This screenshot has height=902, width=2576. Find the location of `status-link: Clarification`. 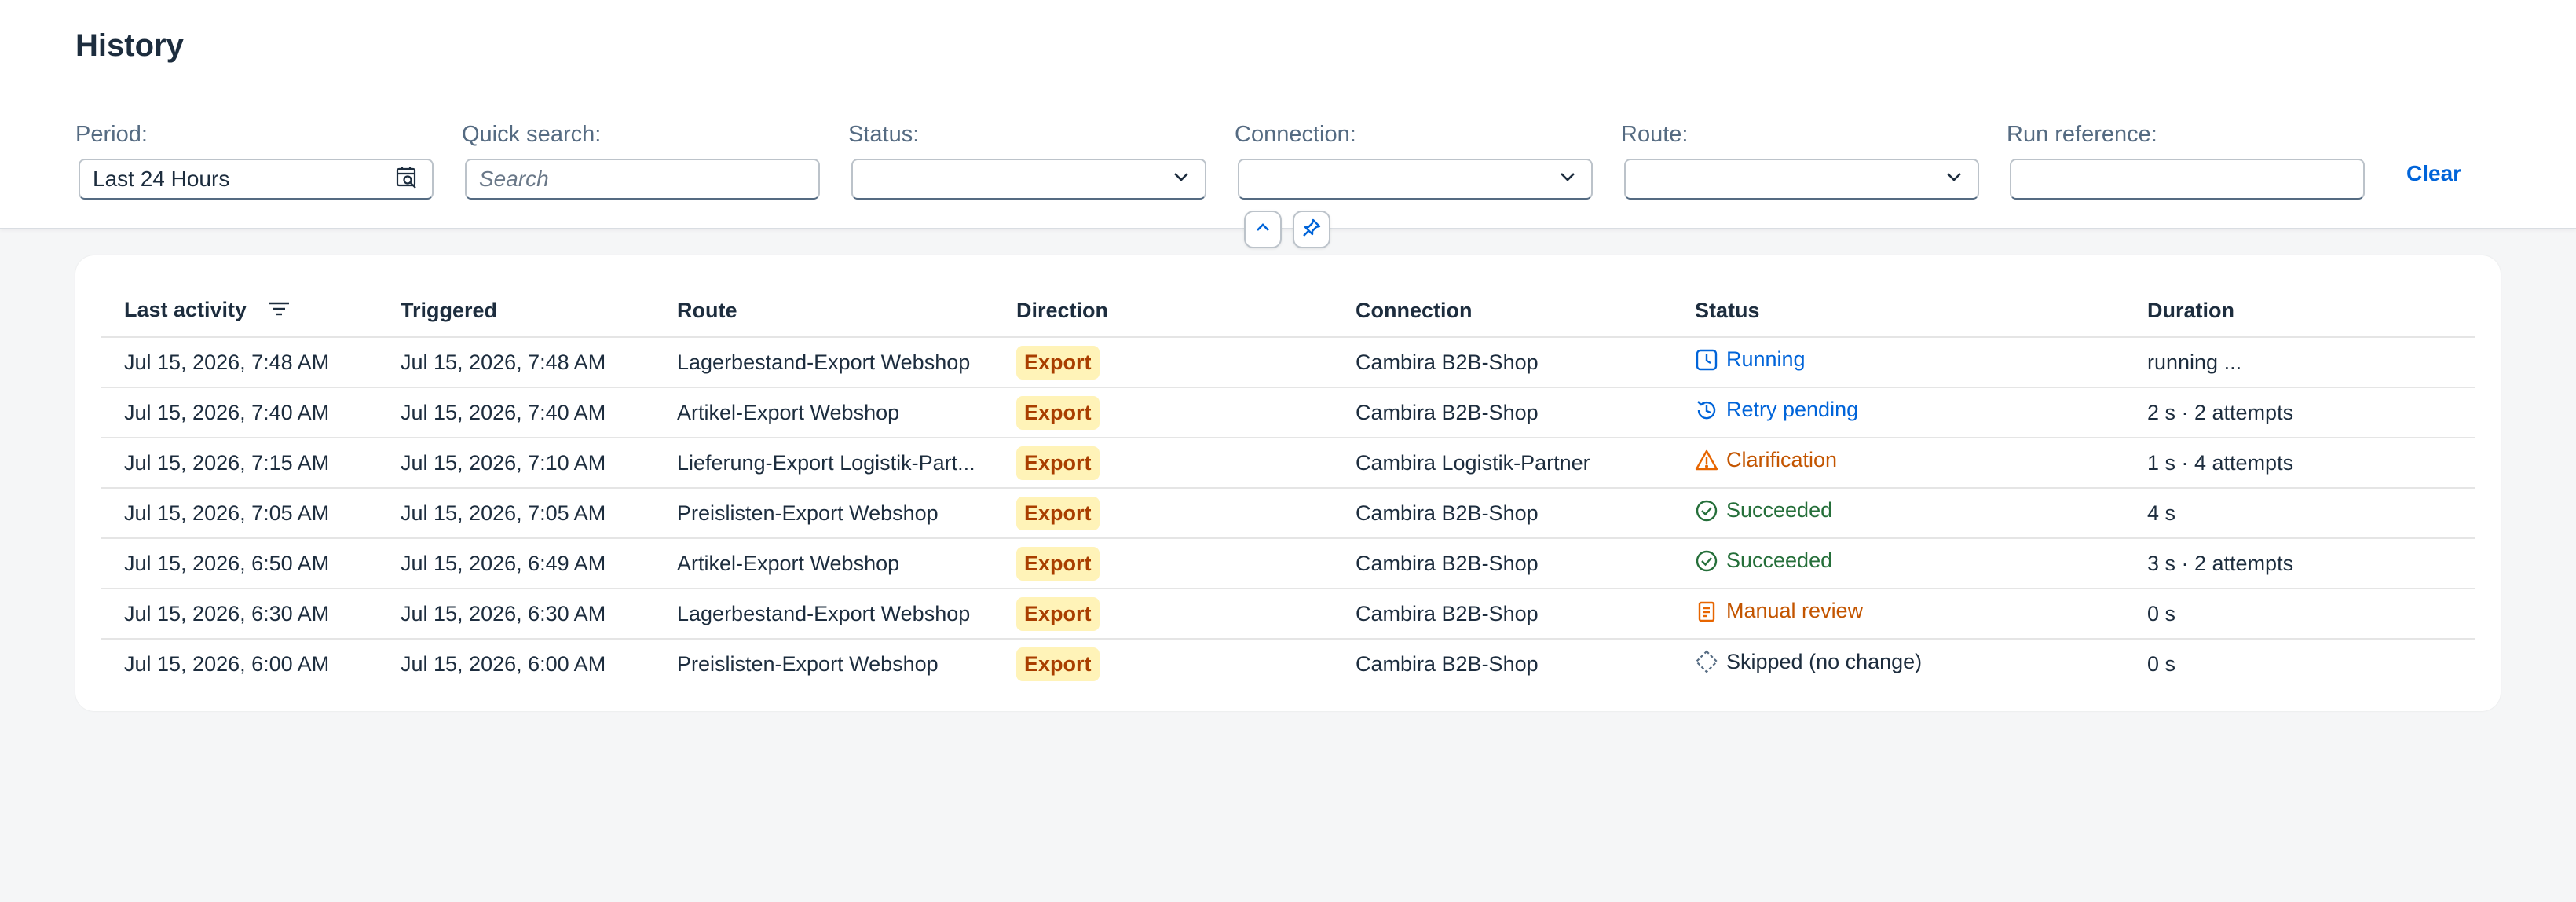

status-link: Clarification is located at coordinates (1766, 460).